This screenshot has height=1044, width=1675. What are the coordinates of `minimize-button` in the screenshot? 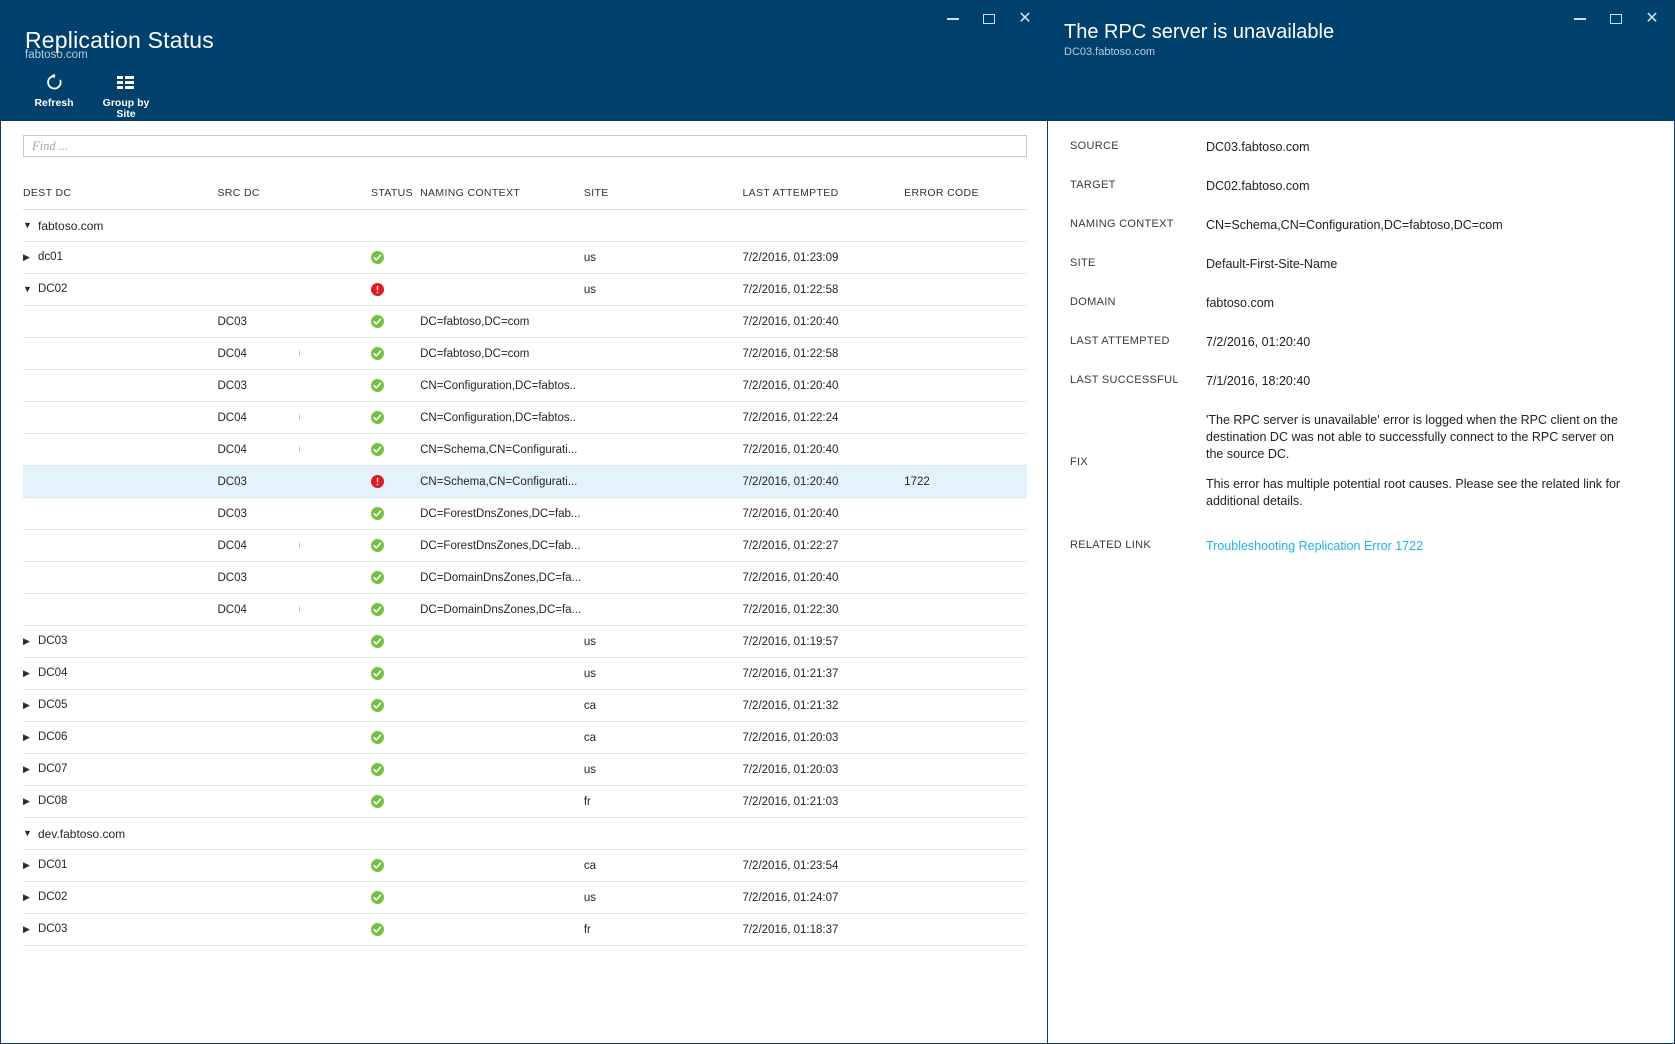 It's located at (953, 19).